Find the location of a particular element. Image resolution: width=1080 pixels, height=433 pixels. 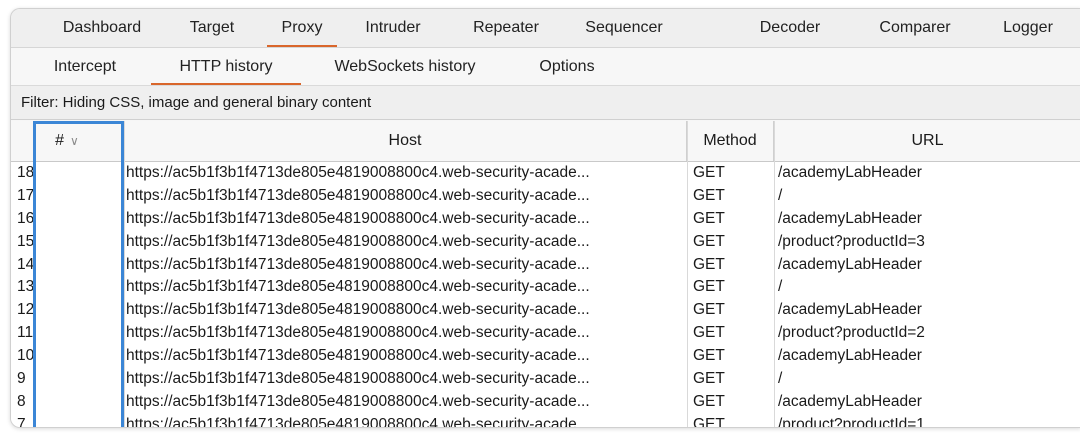

subtab-http-history: HTTP history is located at coordinates (226, 66).